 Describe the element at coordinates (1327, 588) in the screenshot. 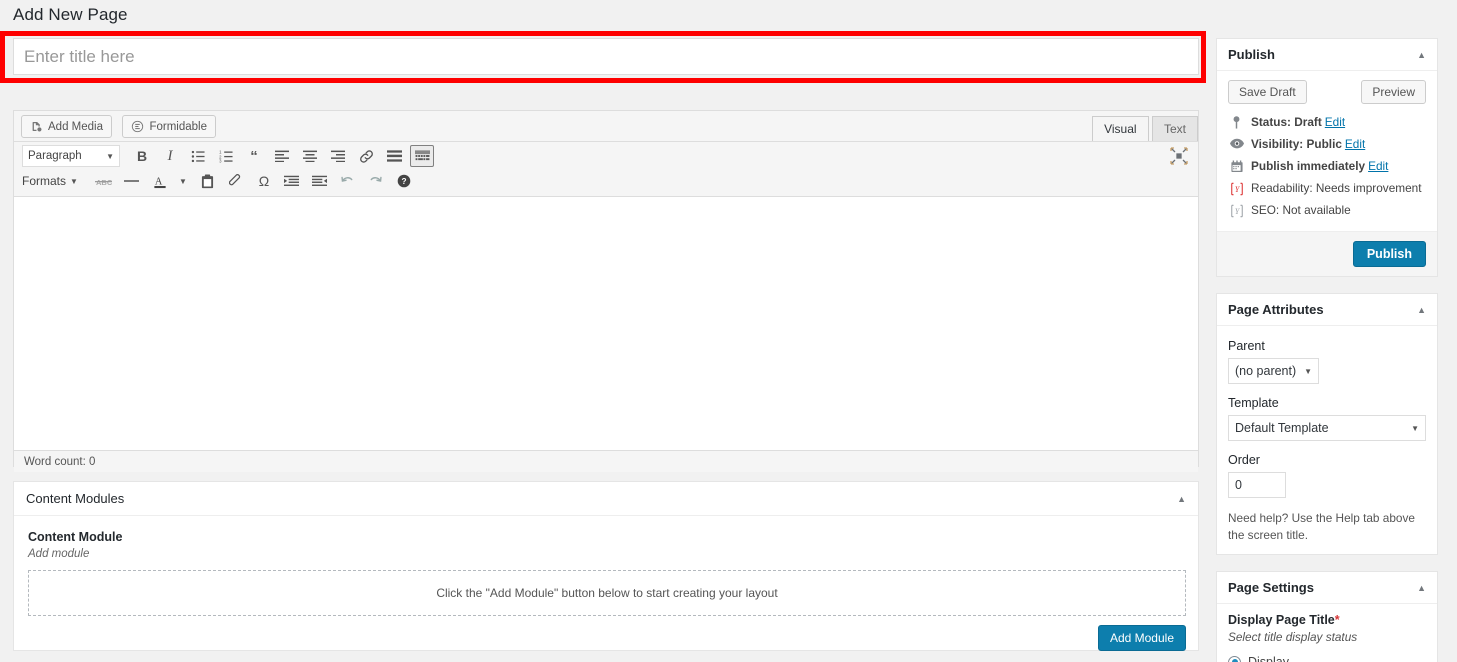

I see `page-settings-header: Page Settings ▲` at that location.